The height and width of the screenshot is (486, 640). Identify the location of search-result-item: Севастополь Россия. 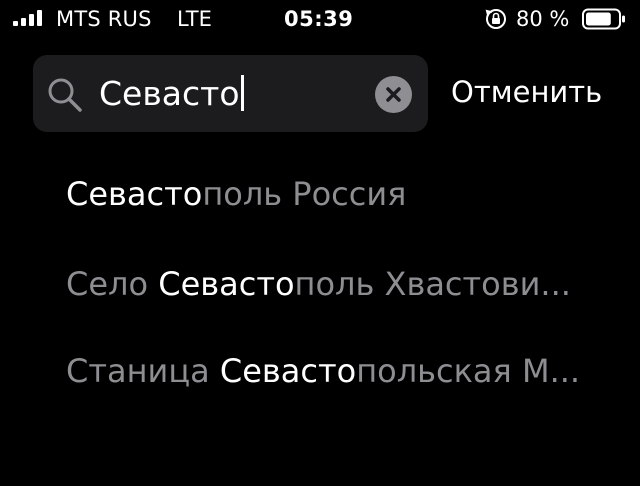
(236, 194).